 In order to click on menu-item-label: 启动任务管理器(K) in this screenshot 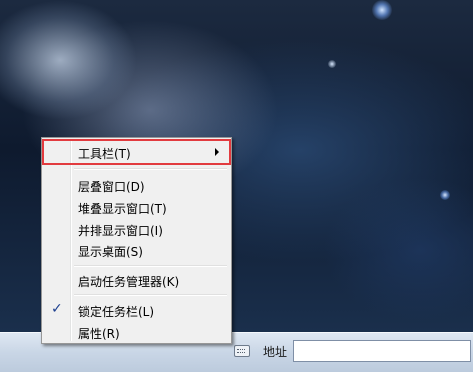, I will do `click(129, 282)`.